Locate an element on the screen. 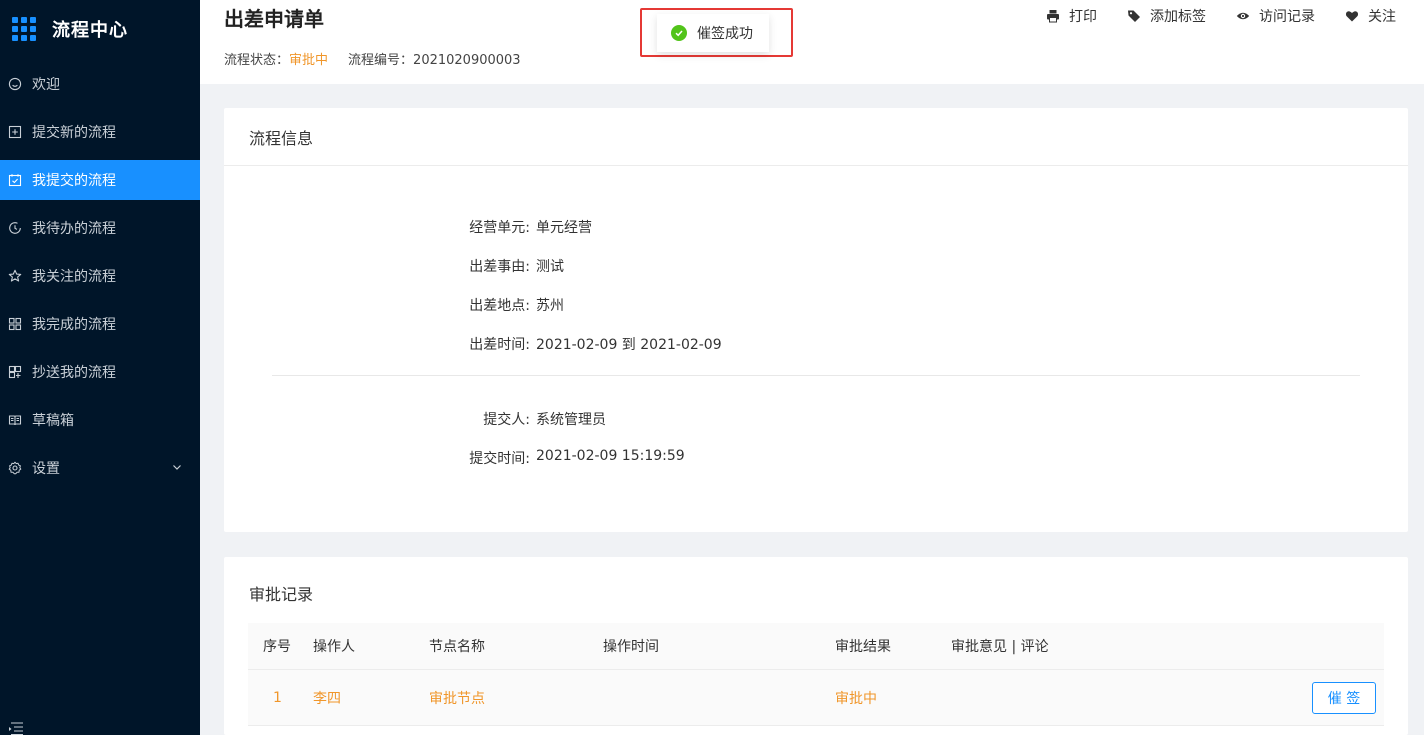  number-label: 流程编号： is located at coordinates (381, 60).